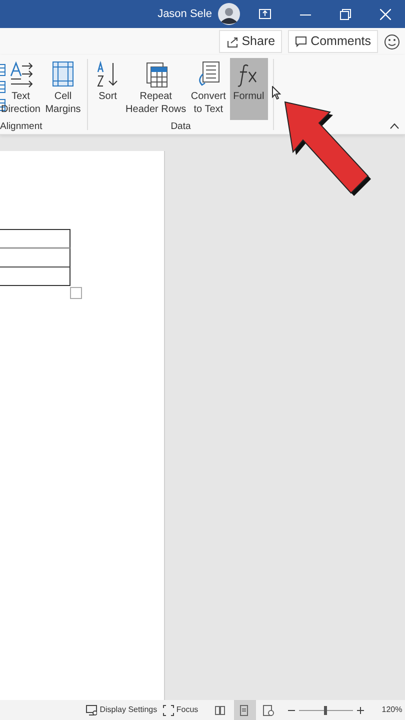 The height and width of the screenshot is (720, 405). I want to click on text-direction-button: Text Direction, so click(21, 89).